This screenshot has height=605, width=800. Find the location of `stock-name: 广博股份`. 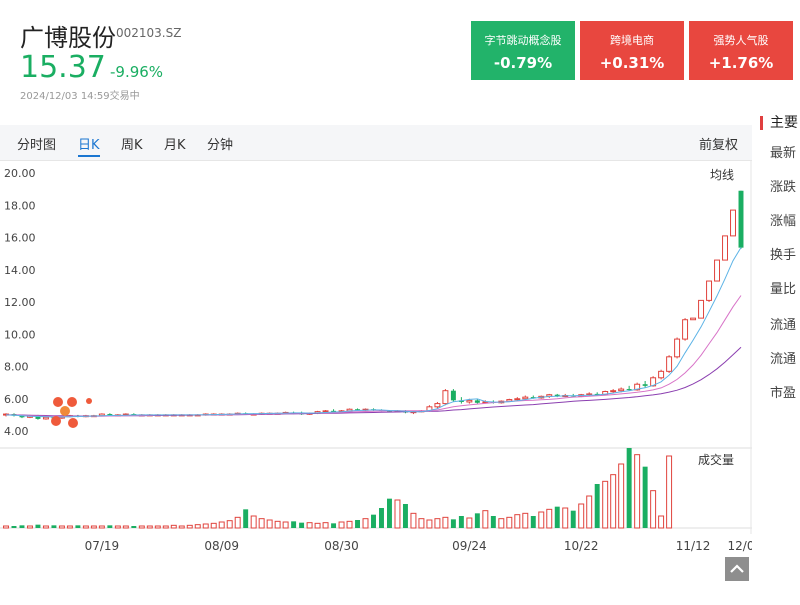

stock-name: 广博股份 is located at coordinates (68, 38).